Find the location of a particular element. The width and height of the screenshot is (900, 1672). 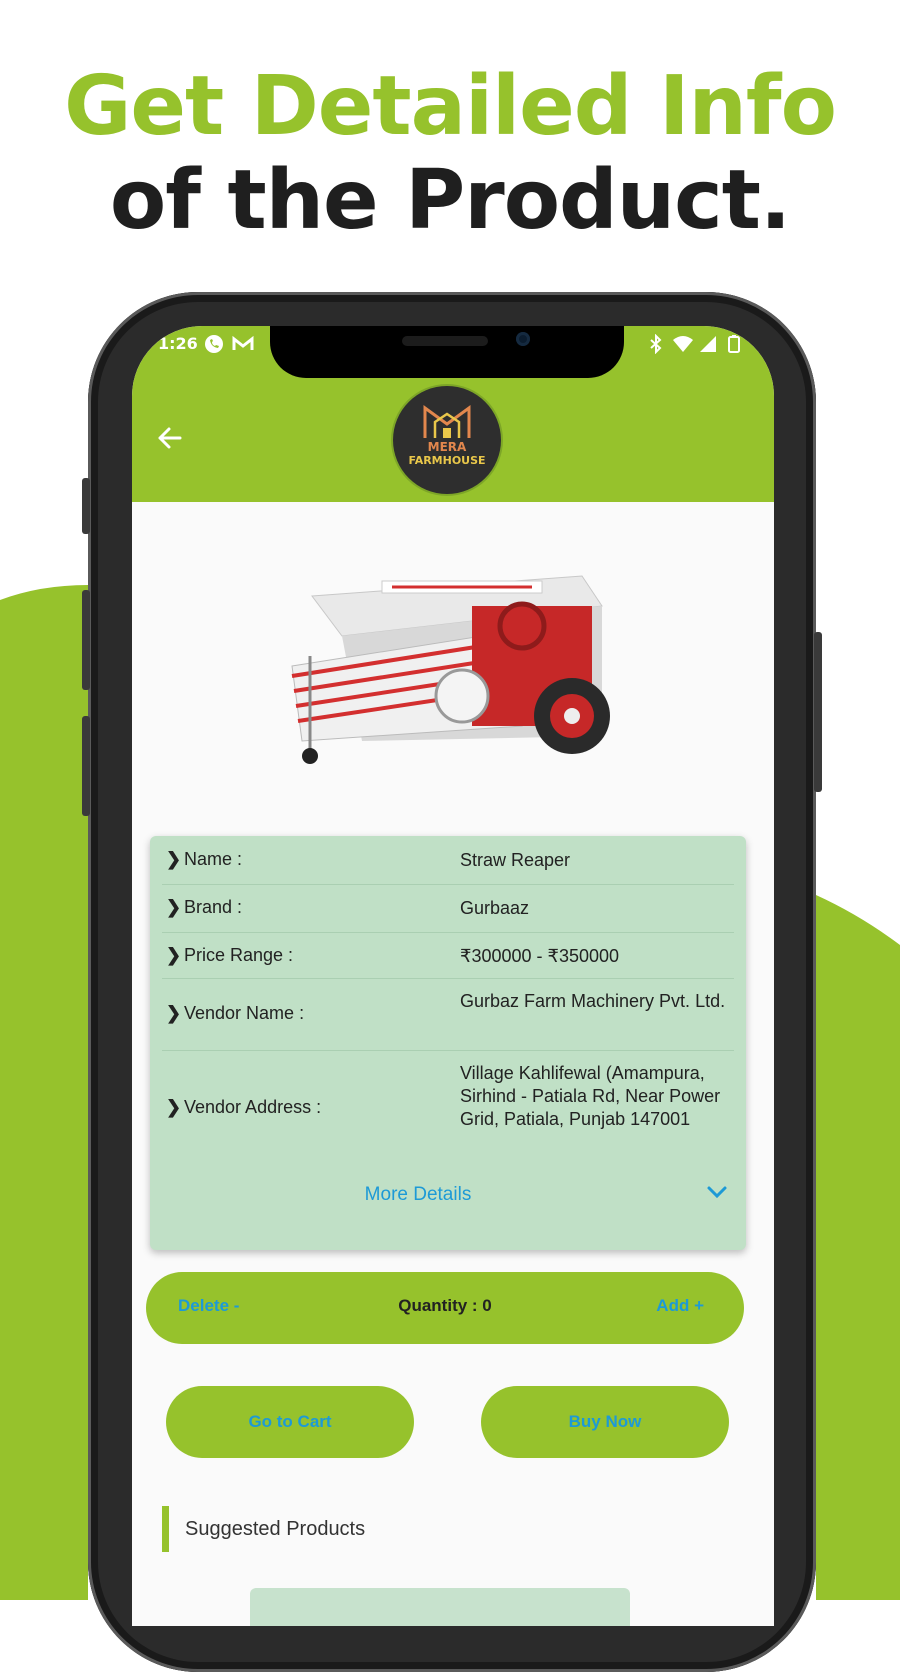

phone-volume-up-button is located at coordinates (86, 640).